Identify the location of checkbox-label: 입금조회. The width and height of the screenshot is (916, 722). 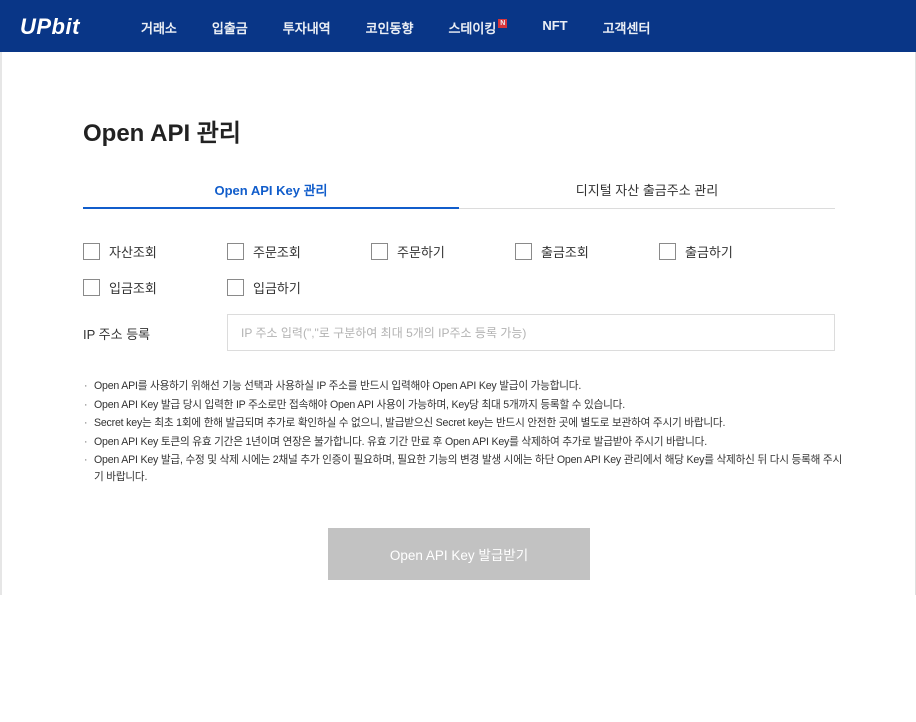
(133, 288).